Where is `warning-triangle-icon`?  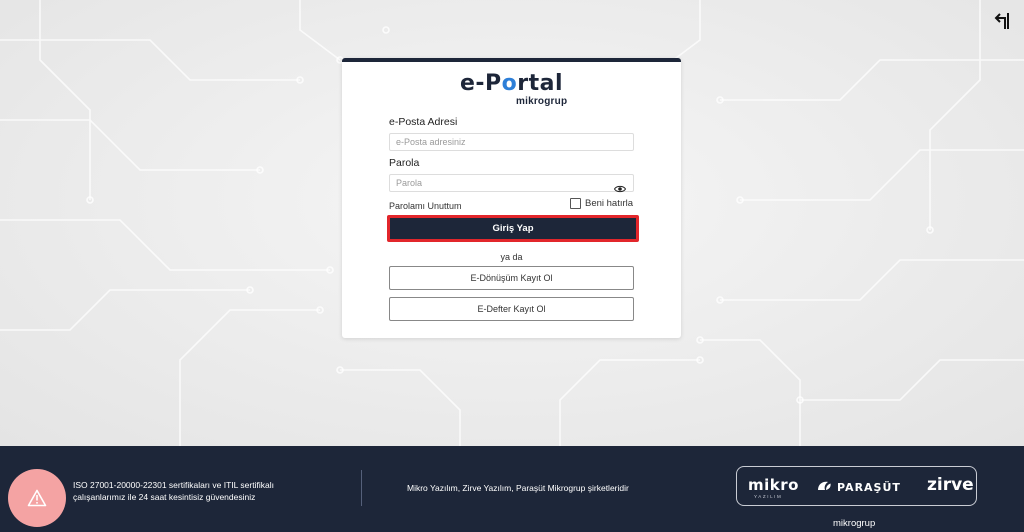
warning-triangle-icon is located at coordinates (37, 498).